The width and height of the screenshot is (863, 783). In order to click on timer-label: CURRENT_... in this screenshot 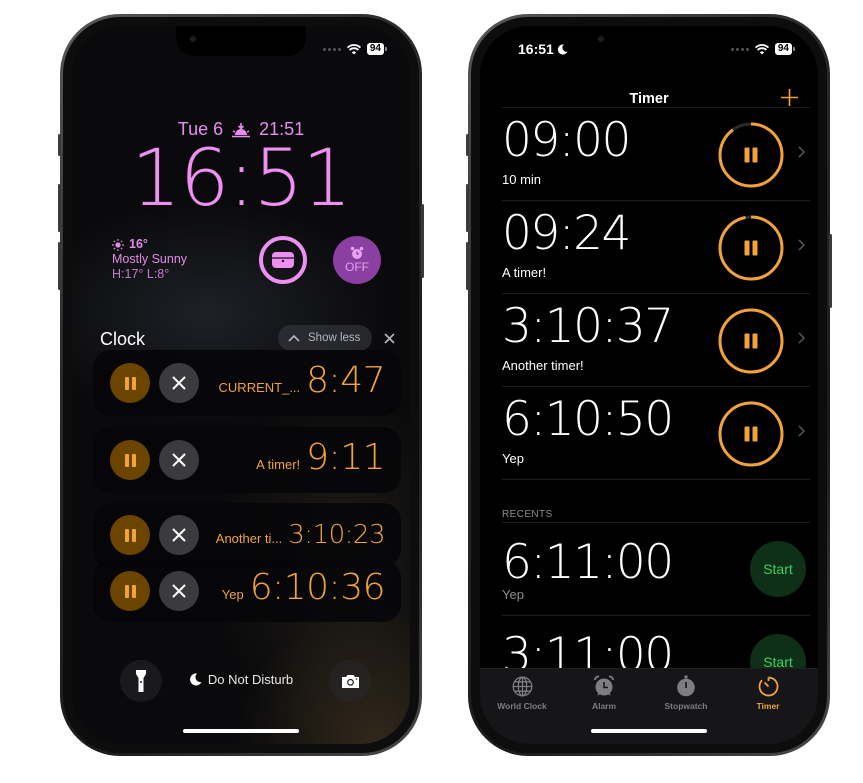, I will do `click(259, 387)`.